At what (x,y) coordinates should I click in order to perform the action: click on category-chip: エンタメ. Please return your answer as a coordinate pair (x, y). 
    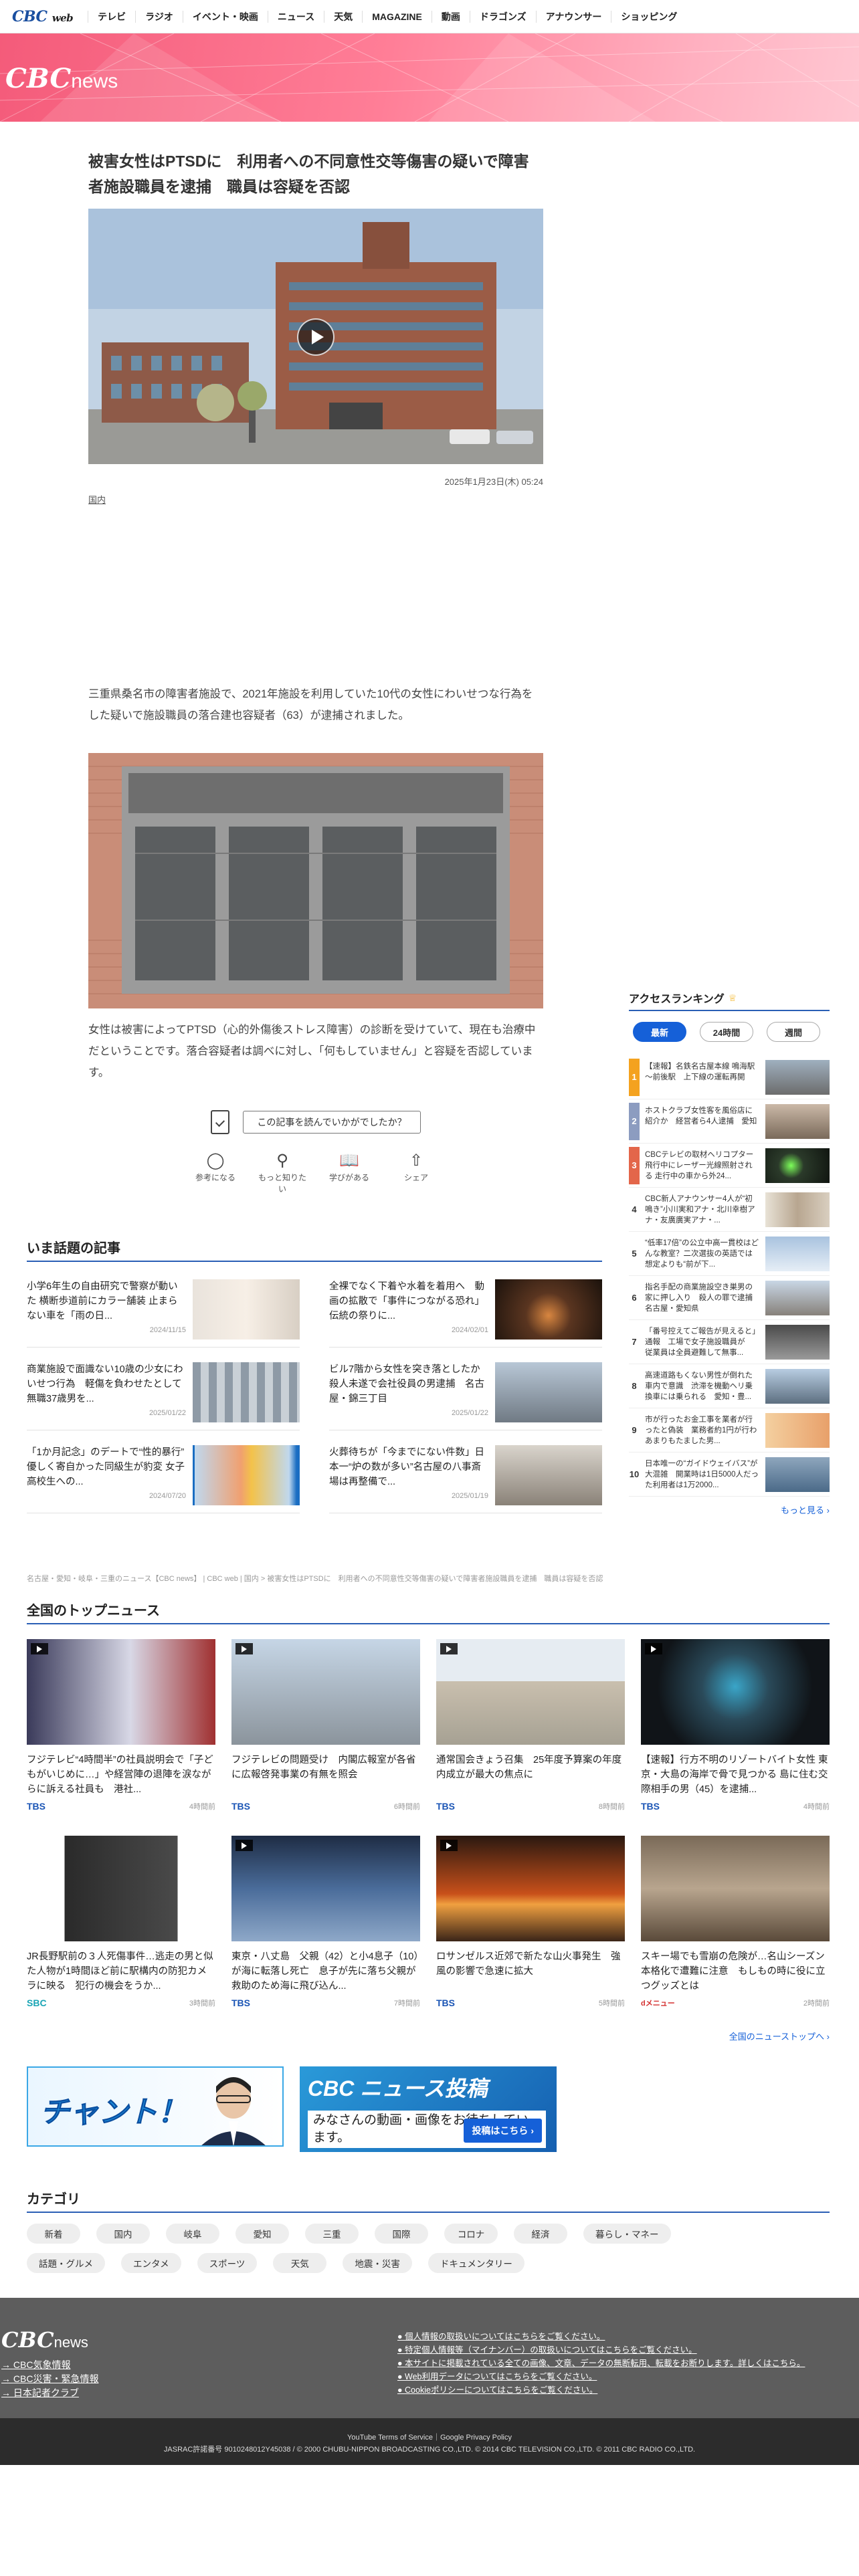
    Looking at the image, I should click on (151, 2263).